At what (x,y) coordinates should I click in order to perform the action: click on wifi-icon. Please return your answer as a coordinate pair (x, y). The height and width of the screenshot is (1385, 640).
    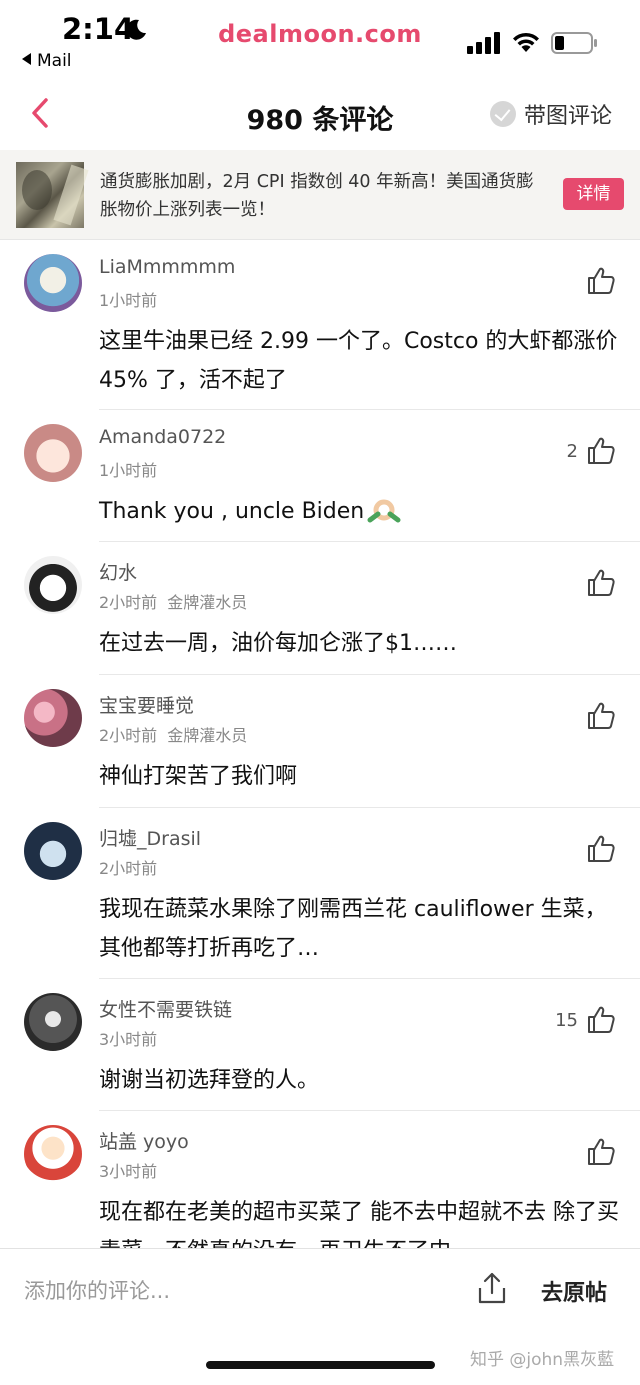
    Looking at the image, I should click on (526, 42).